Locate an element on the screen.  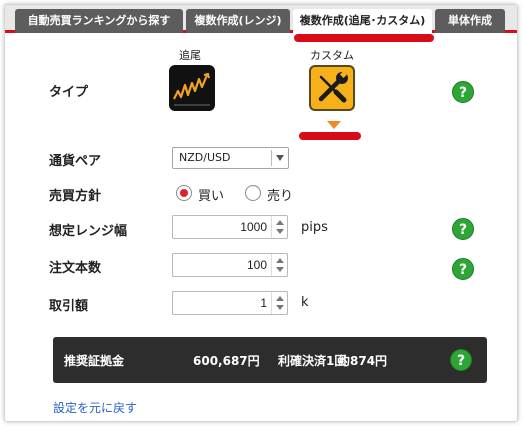
selected-indicator-arrow is located at coordinates (334, 125).